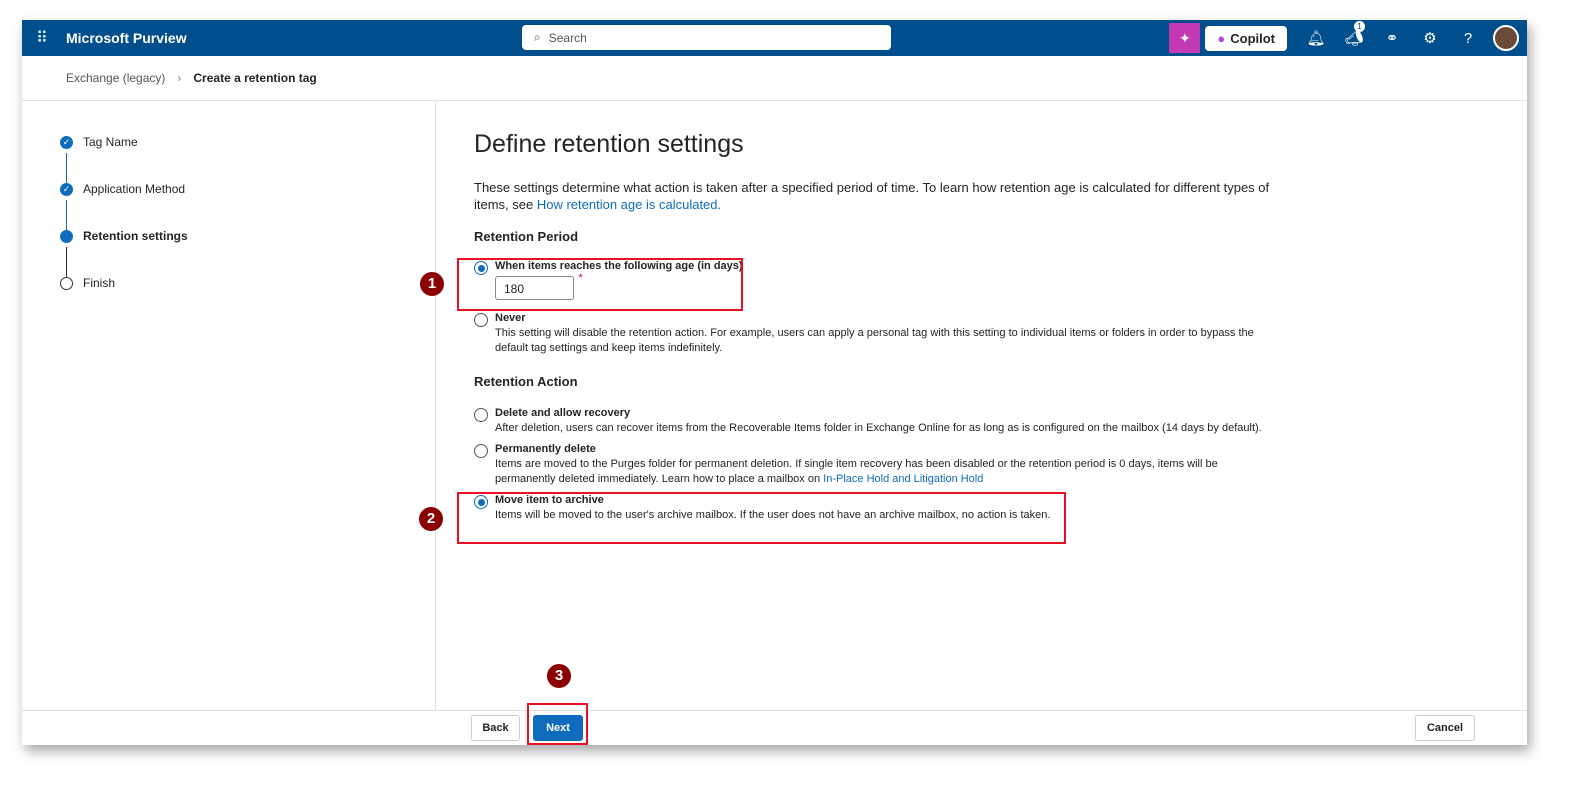 The height and width of the screenshot is (801, 1595). I want to click on search-input: ⌕ Search, so click(706, 37).